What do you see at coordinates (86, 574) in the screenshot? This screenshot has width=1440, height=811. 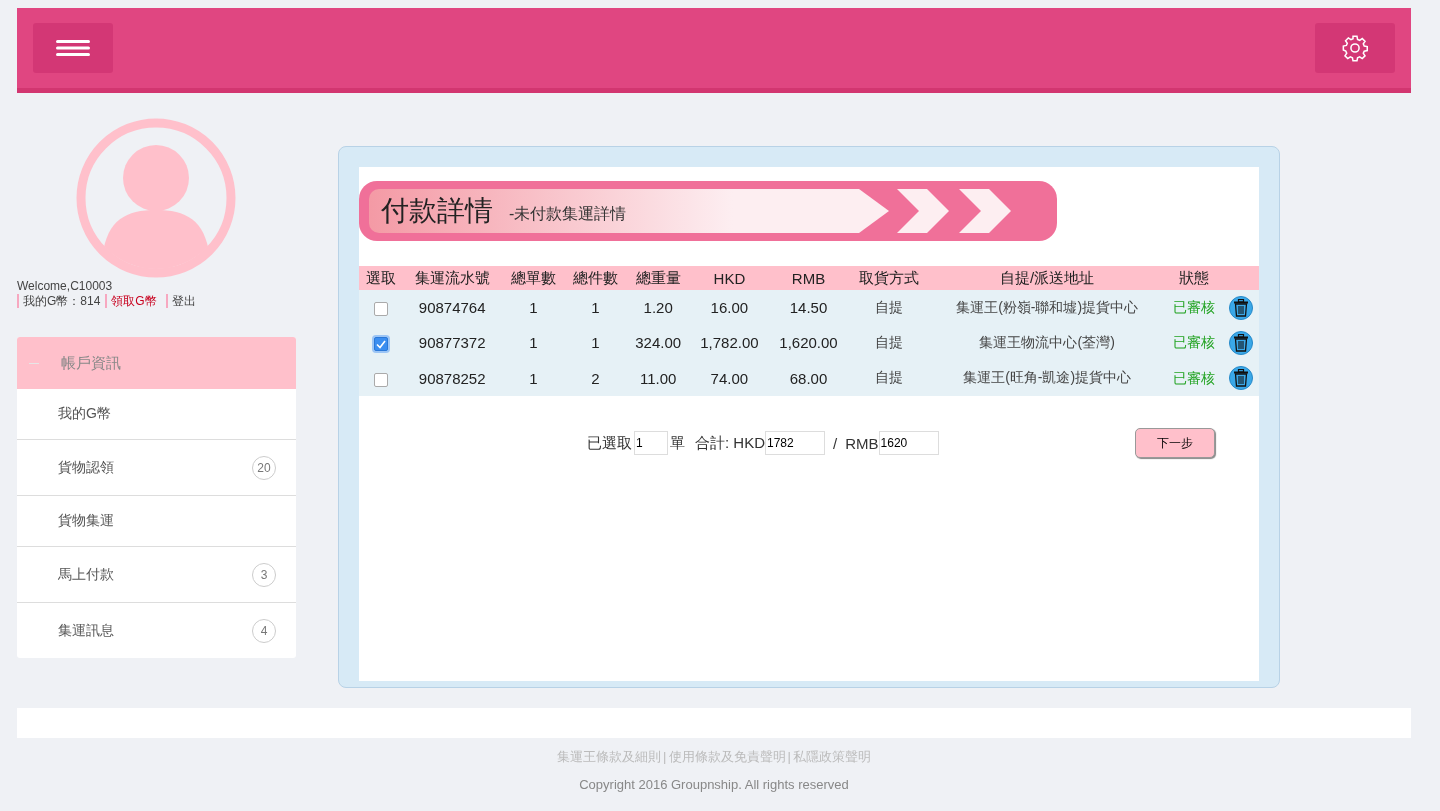 I see `menu-item-label: 馬上付款` at bounding box center [86, 574].